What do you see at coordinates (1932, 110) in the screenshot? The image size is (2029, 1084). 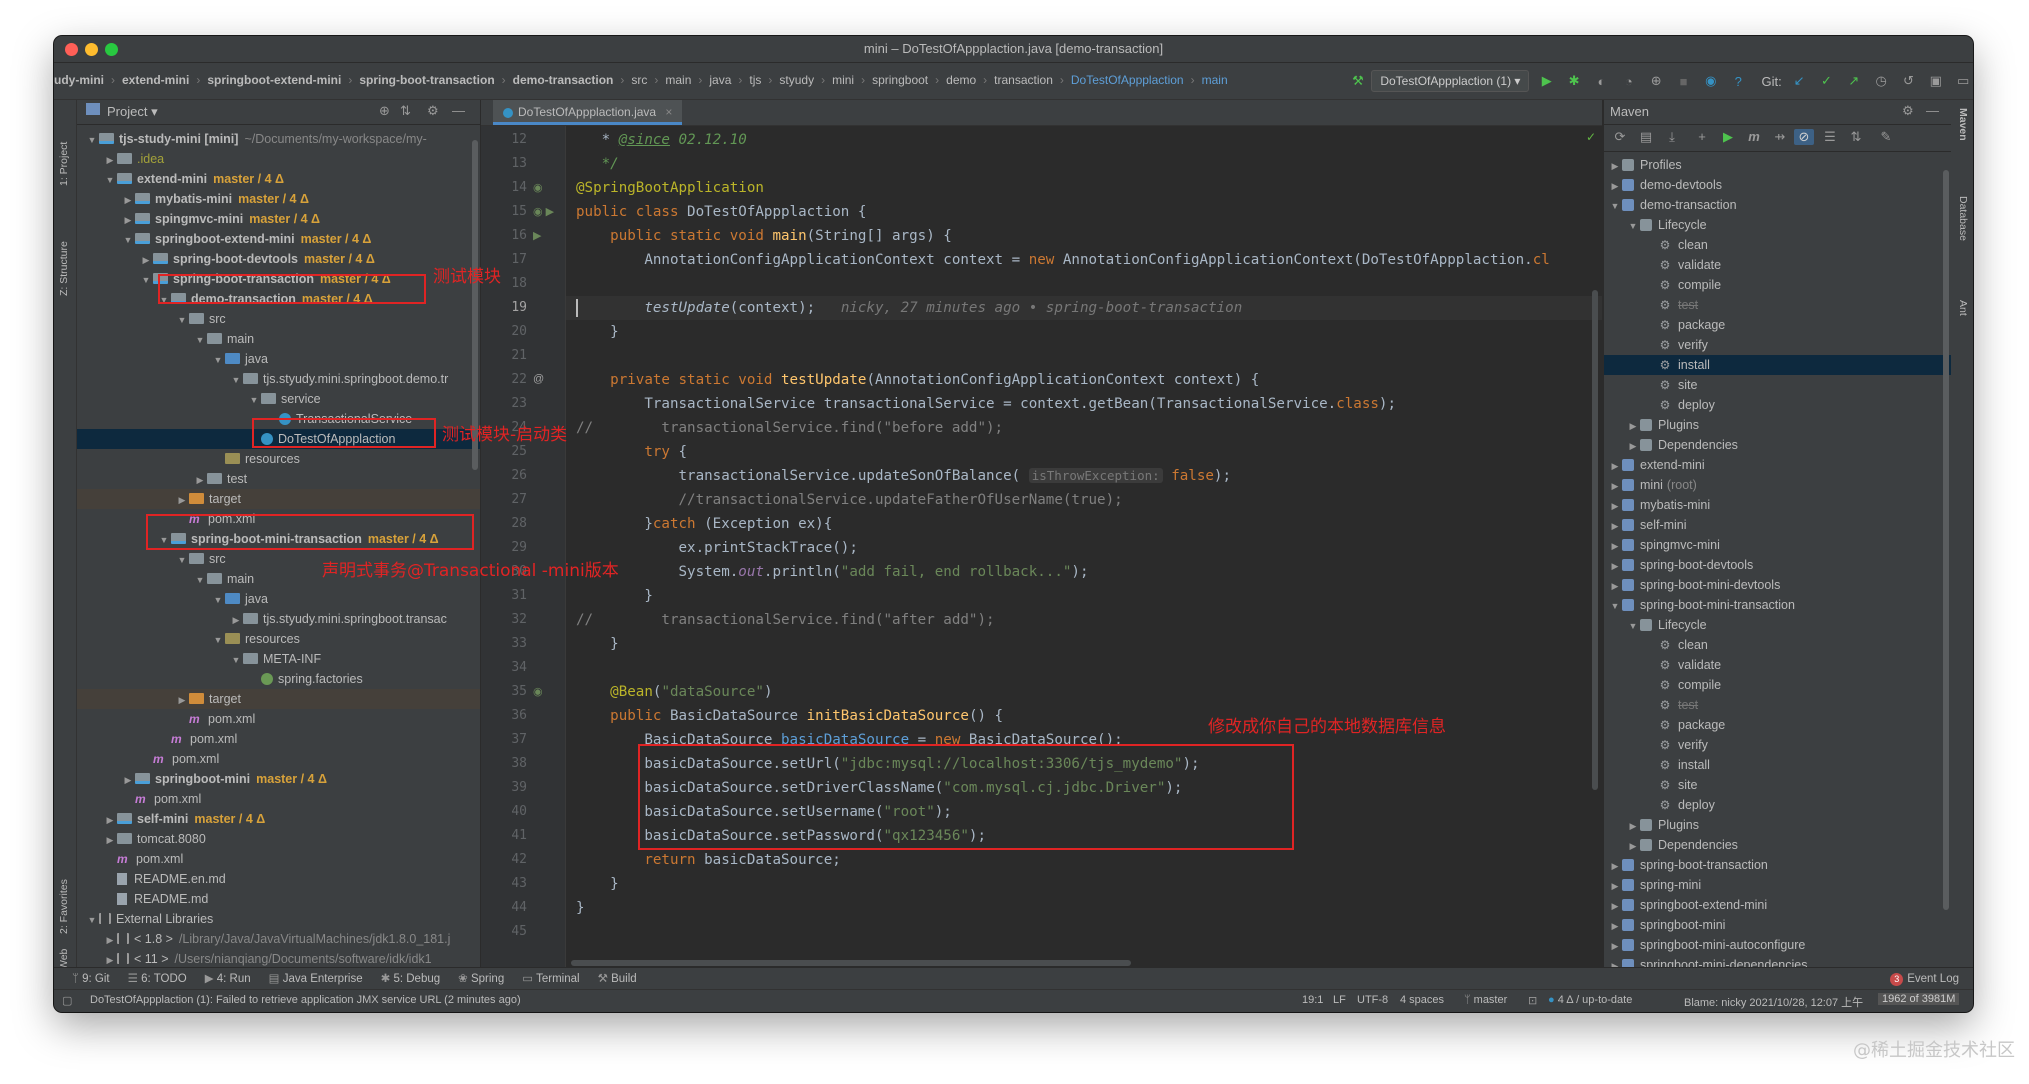 I see `maven-hide-icon: —` at bounding box center [1932, 110].